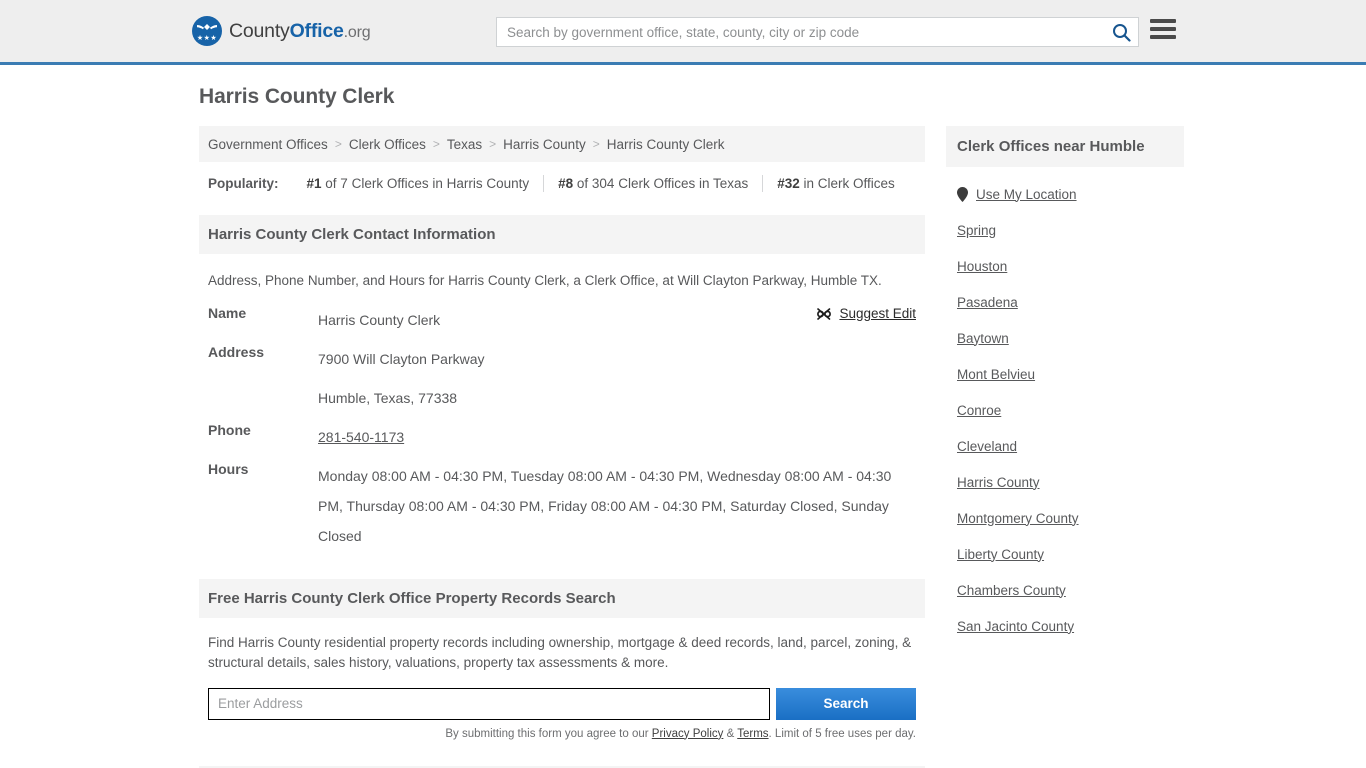 The height and width of the screenshot is (768, 1366). I want to click on sidebar-link: Harris County, so click(998, 482).